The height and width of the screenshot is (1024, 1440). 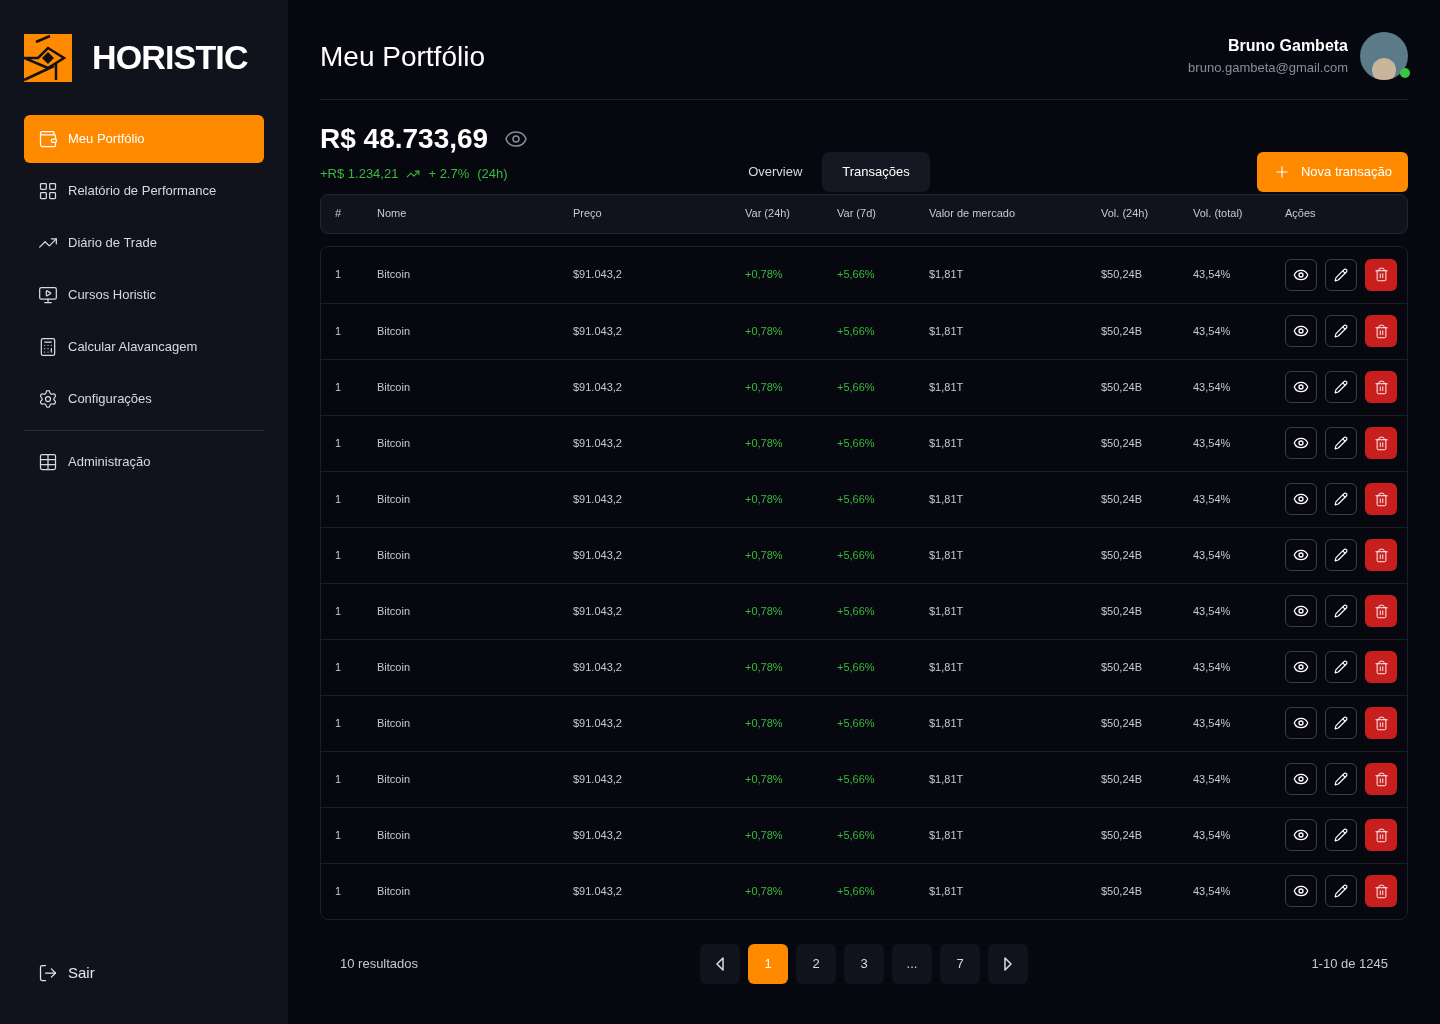 What do you see at coordinates (588, 214) in the screenshot?
I see `column-header: Preço` at bounding box center [588, 214].